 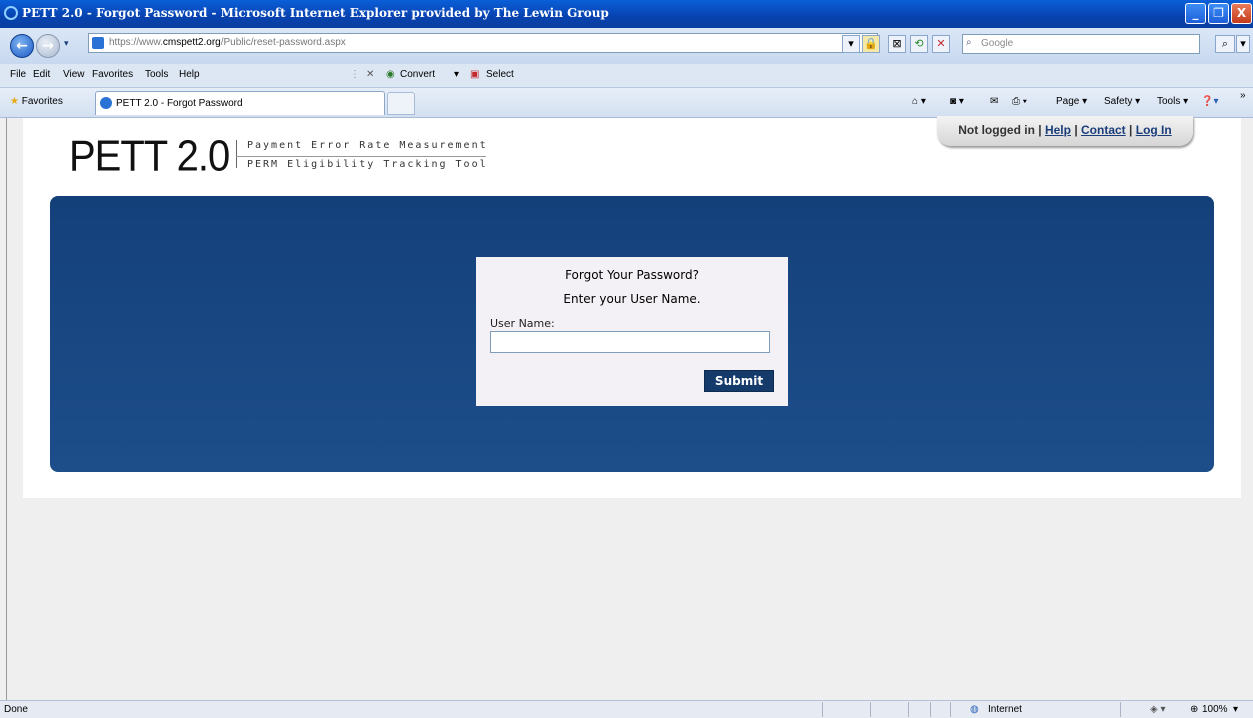 What do you see at coordinates (417, 74) in the screenshot?
I see `convert-button: Convert` at bounding box center [417, 74].